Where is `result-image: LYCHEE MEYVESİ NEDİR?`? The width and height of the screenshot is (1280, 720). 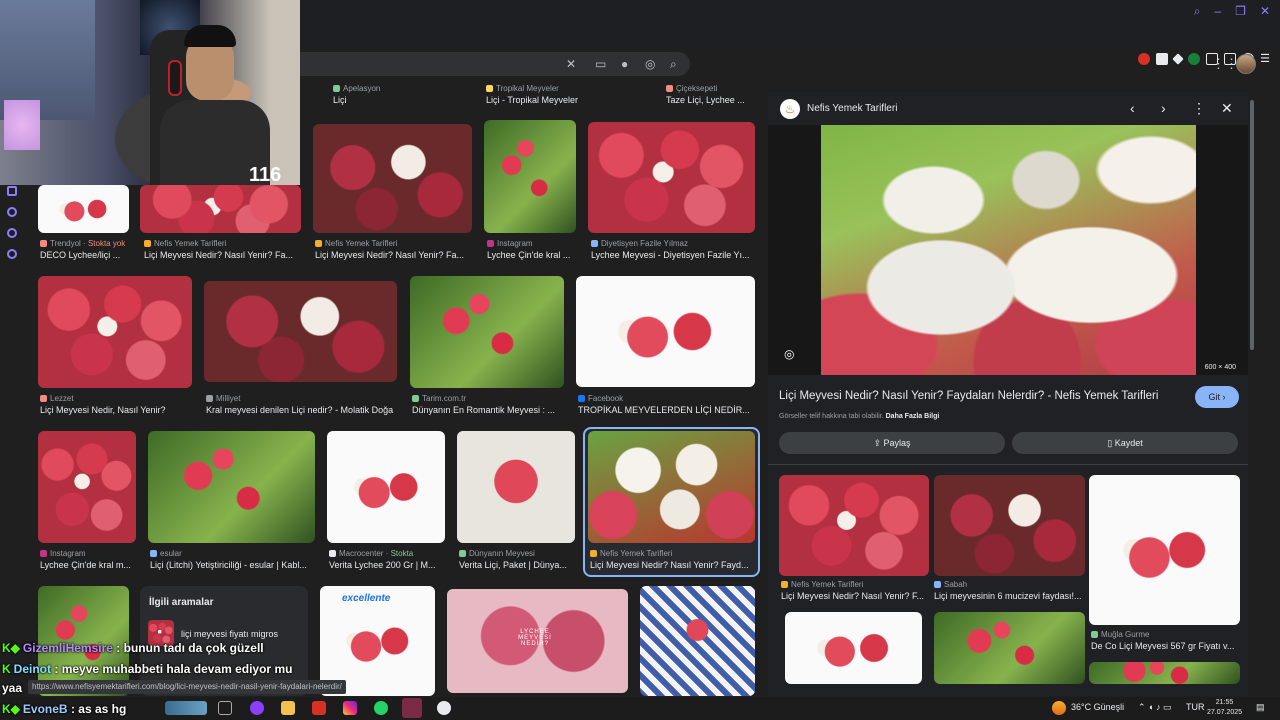 result-image: LYCHEE MEYVESİ NEDİR? is located at coordinates (537, 641).